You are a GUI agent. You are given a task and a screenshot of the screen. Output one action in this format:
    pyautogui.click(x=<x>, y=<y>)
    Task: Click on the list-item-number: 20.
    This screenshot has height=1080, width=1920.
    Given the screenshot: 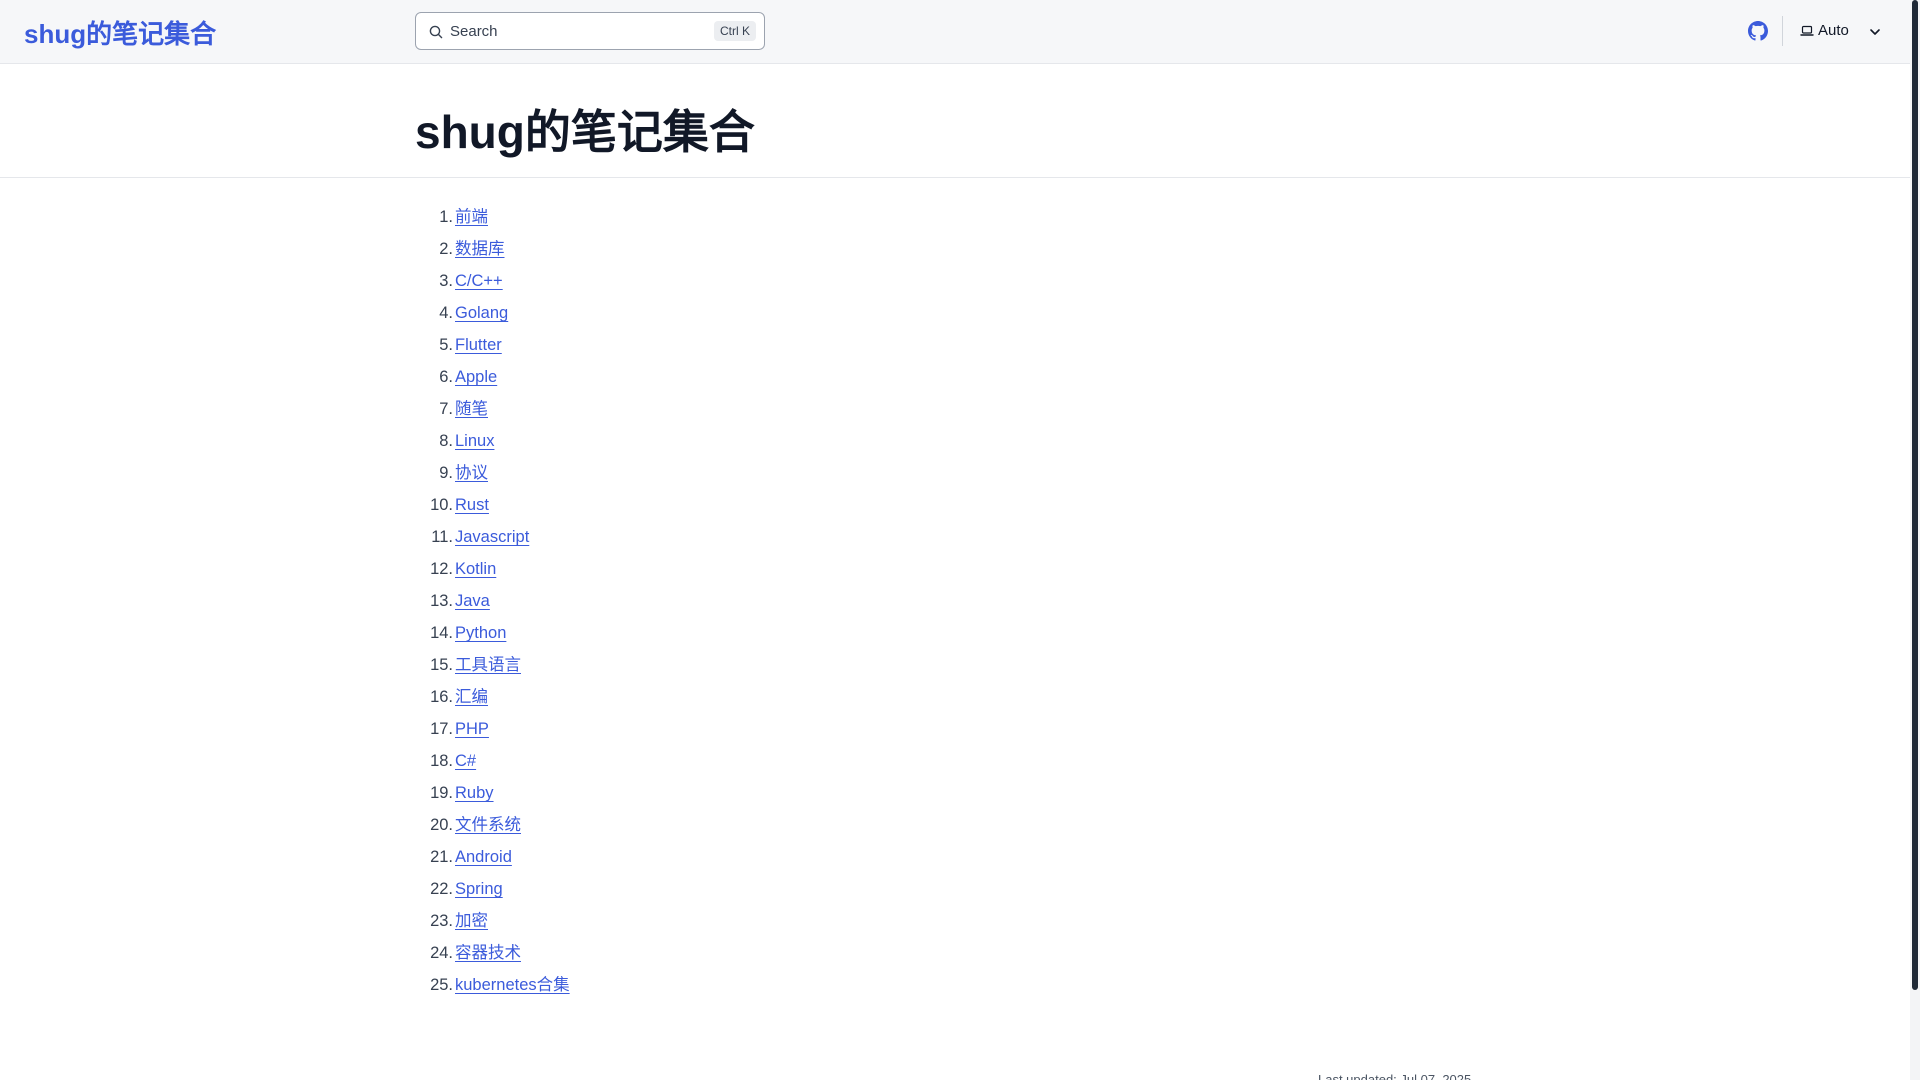 What is the action you would take?
    pyautogui.click(x=441, y=825)
    